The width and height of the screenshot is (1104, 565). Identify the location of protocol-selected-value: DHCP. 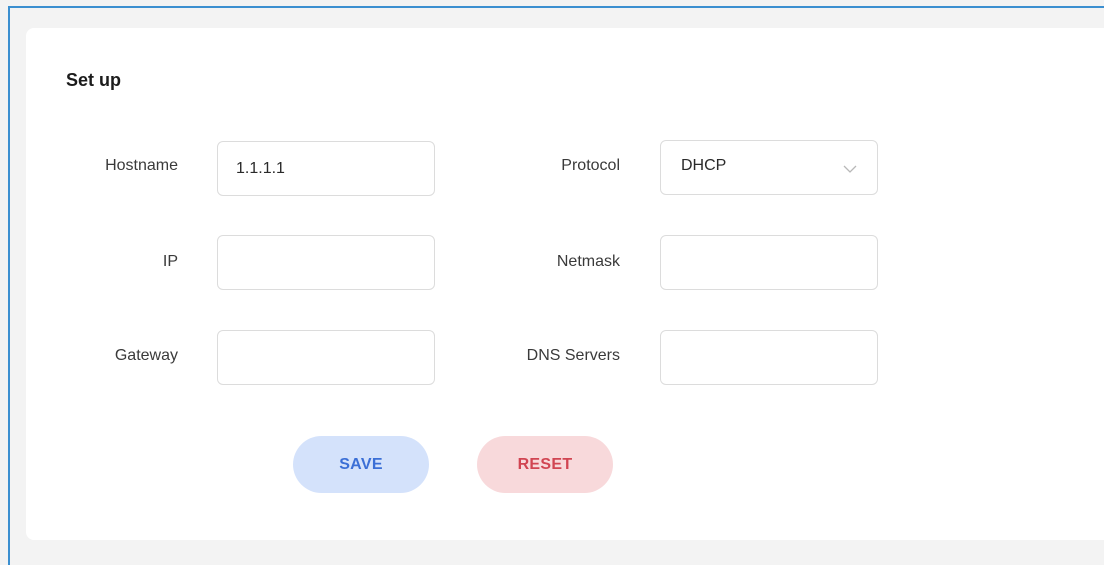
(704, 165).